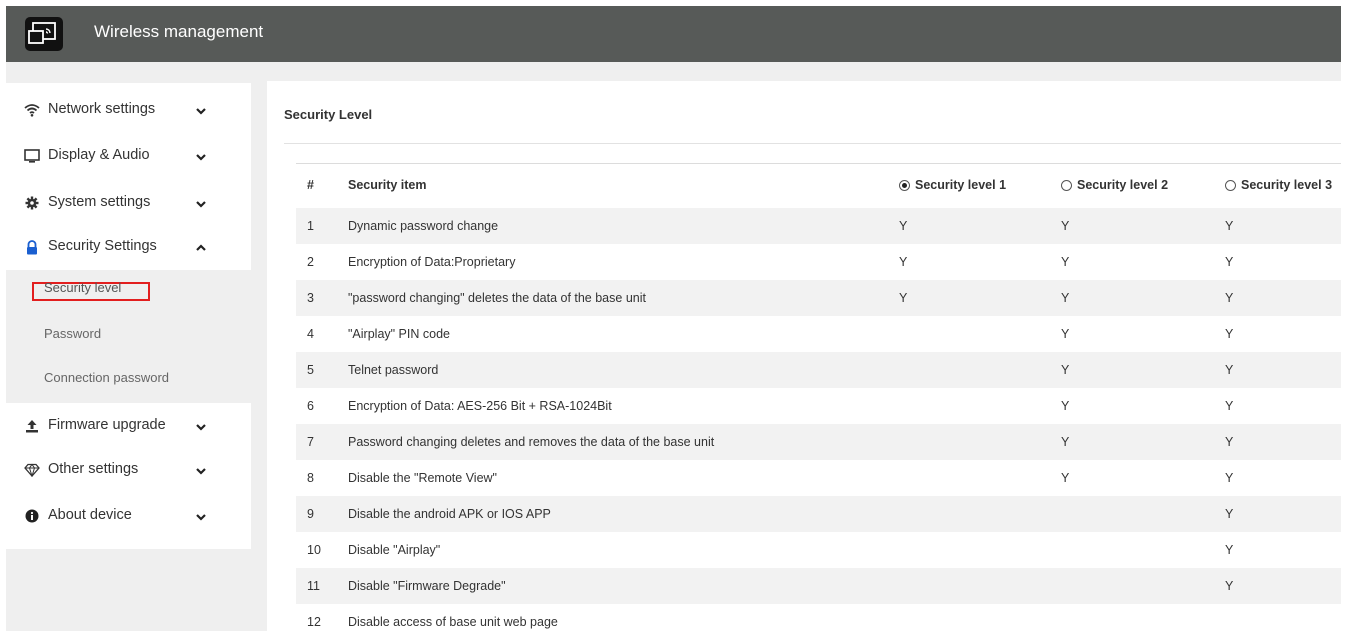  What do you see at coordinates (818, 226) in the screenshot?
I see `table-row: 1 Dynamic password change Y Y Y` at bounding box center [818, 226].